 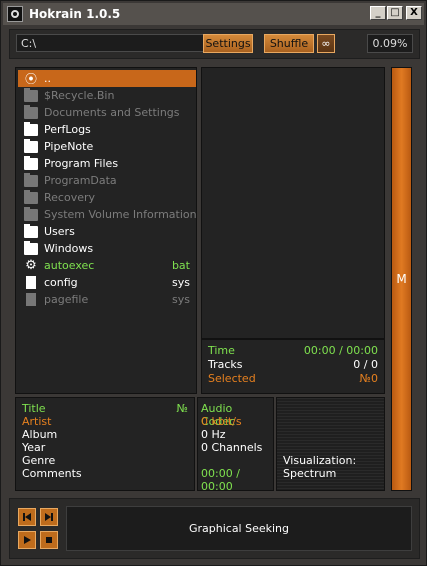 I want to click on number-label: №, so click(x=182, y=408).